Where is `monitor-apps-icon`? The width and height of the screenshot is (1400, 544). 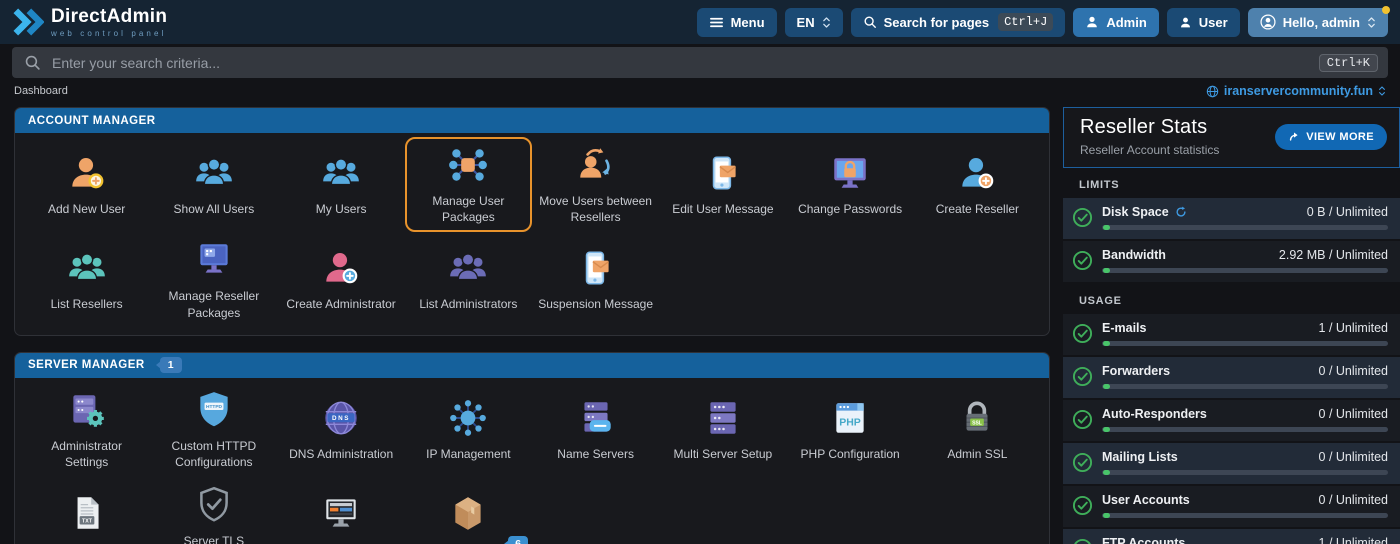
monitor-apps-icon is located at coordinates (214, 260).